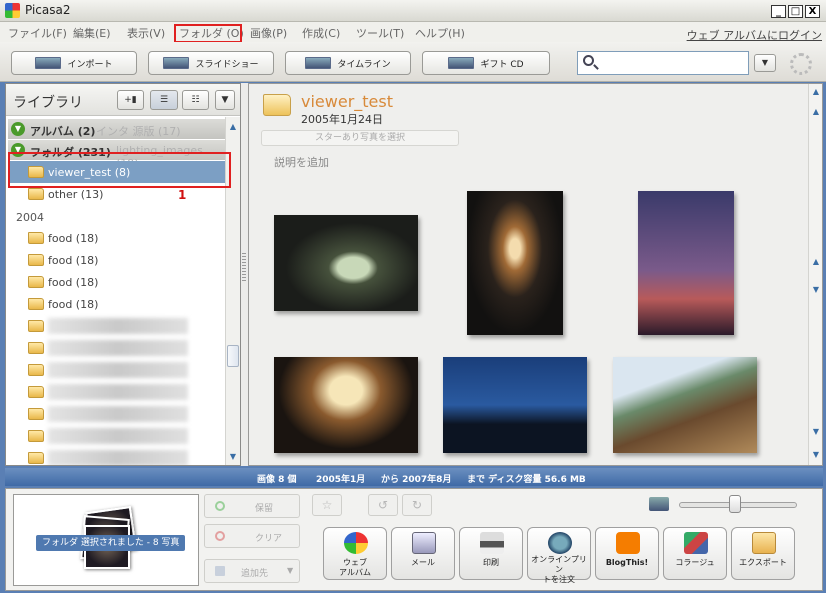  I want to click on menu-file: ファイル(F), so click(37, 33).